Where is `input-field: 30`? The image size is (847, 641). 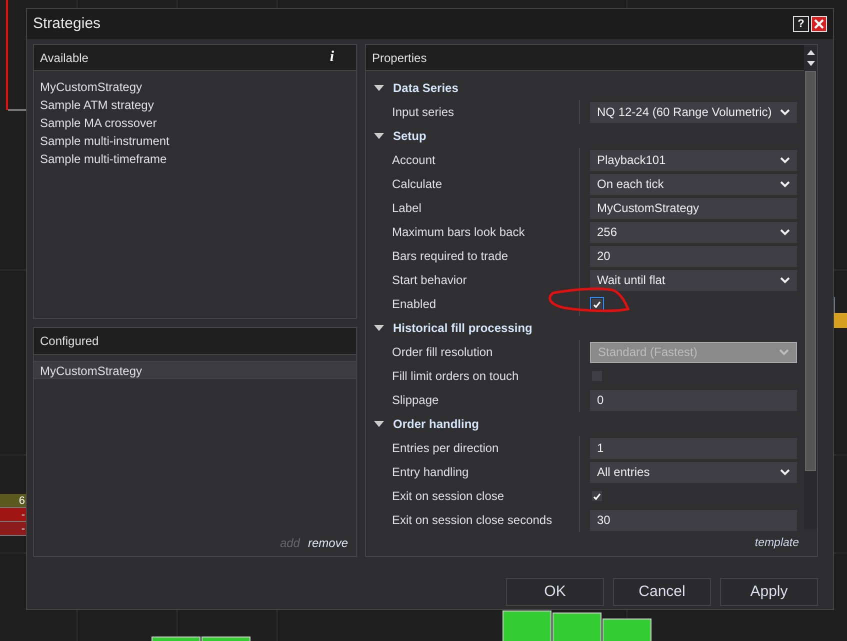 input-field: 30 is located at coordinates (693, 520).